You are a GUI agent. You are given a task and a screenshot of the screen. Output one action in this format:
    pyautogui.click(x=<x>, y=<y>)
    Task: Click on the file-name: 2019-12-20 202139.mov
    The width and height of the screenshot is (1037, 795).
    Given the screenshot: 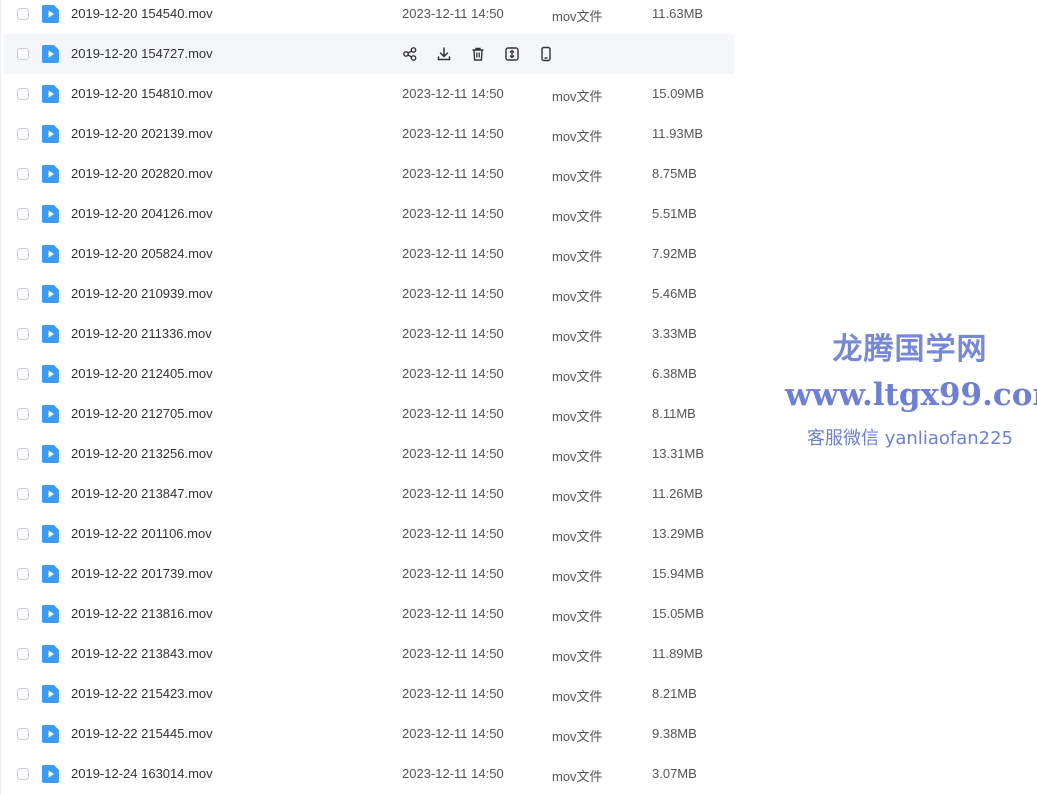 What is the action you would take?
    pyautogui.click(x=142, y=133)
    